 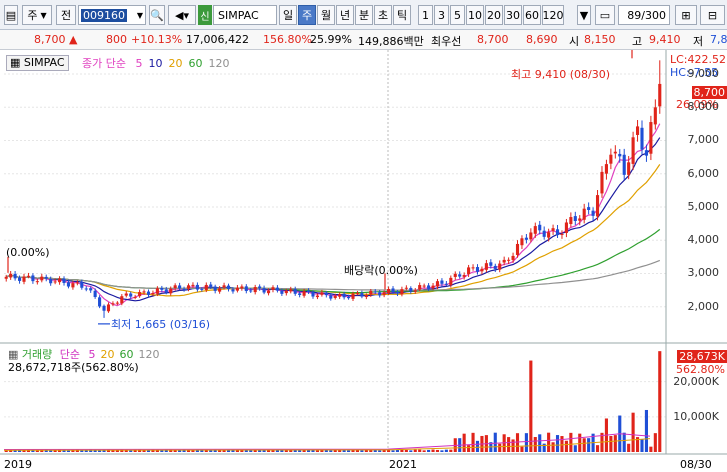 I want to click on period-button: 년, so click(x=345, y=15).